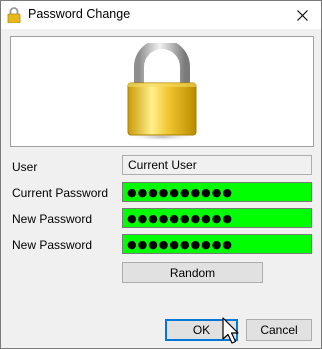 The width and height of the screenshot is (322, 349). Describe the element at coordinates (279, 330) in the screenshot. I see `cancel-button: Cancel` at that location.